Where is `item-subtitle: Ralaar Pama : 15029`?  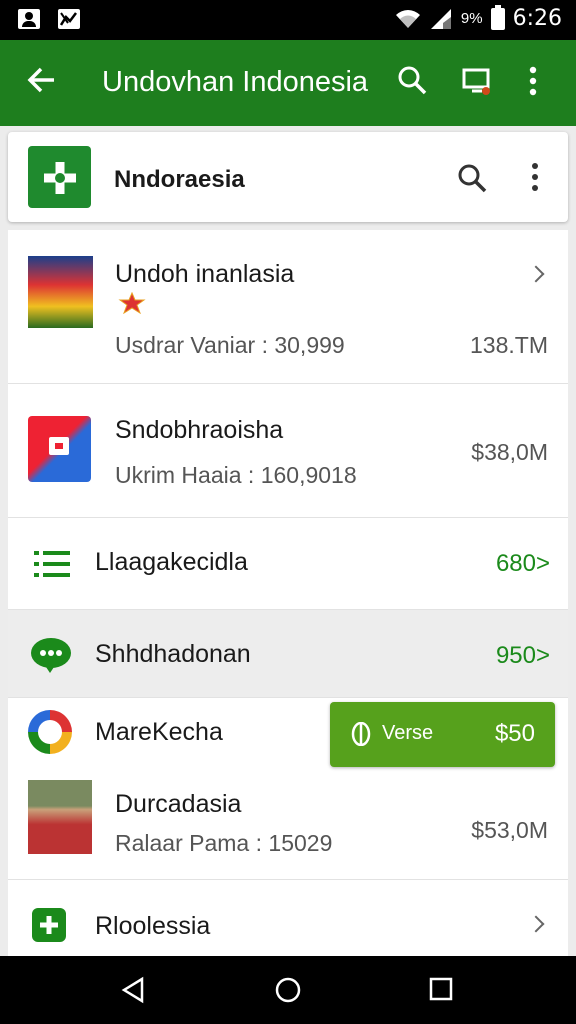 item-subtitle: Ralaar Pama : 15029 is located at coordinates (224, 843).